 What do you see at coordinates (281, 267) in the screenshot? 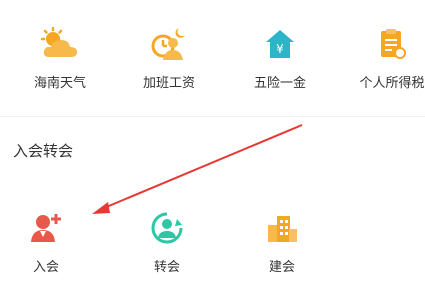
I see `build-union-label: 建会` at bounding box center [281, 267].